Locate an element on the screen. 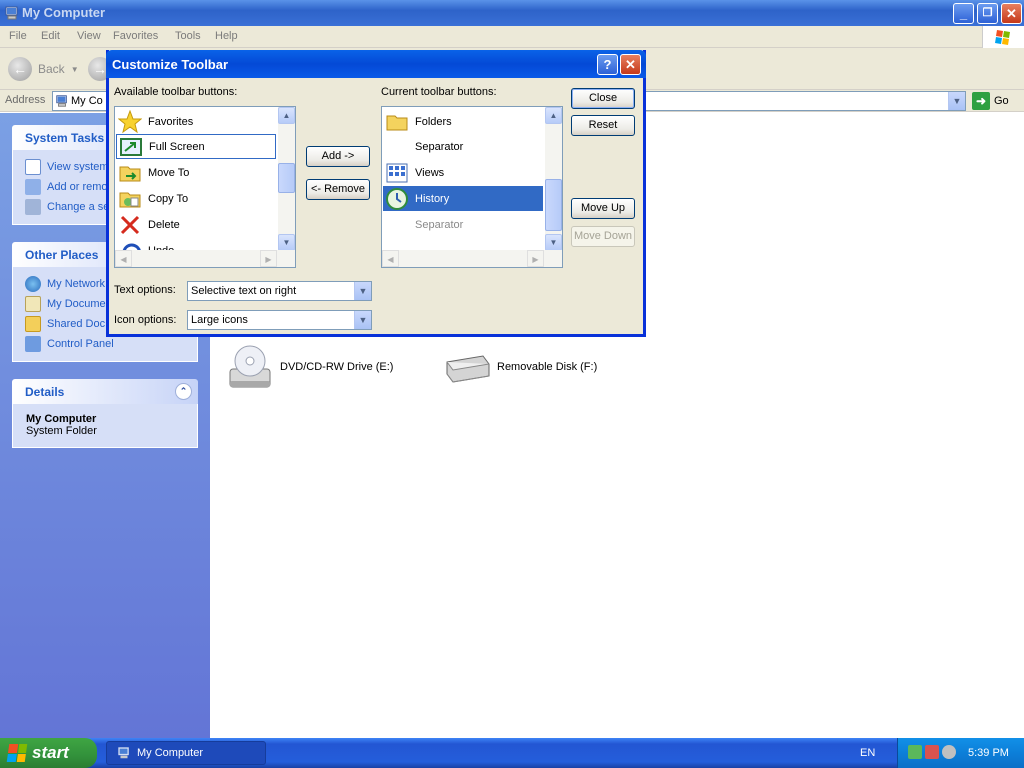  icon-options-select: Large icons ▼ is located at coordinates (279, 320).